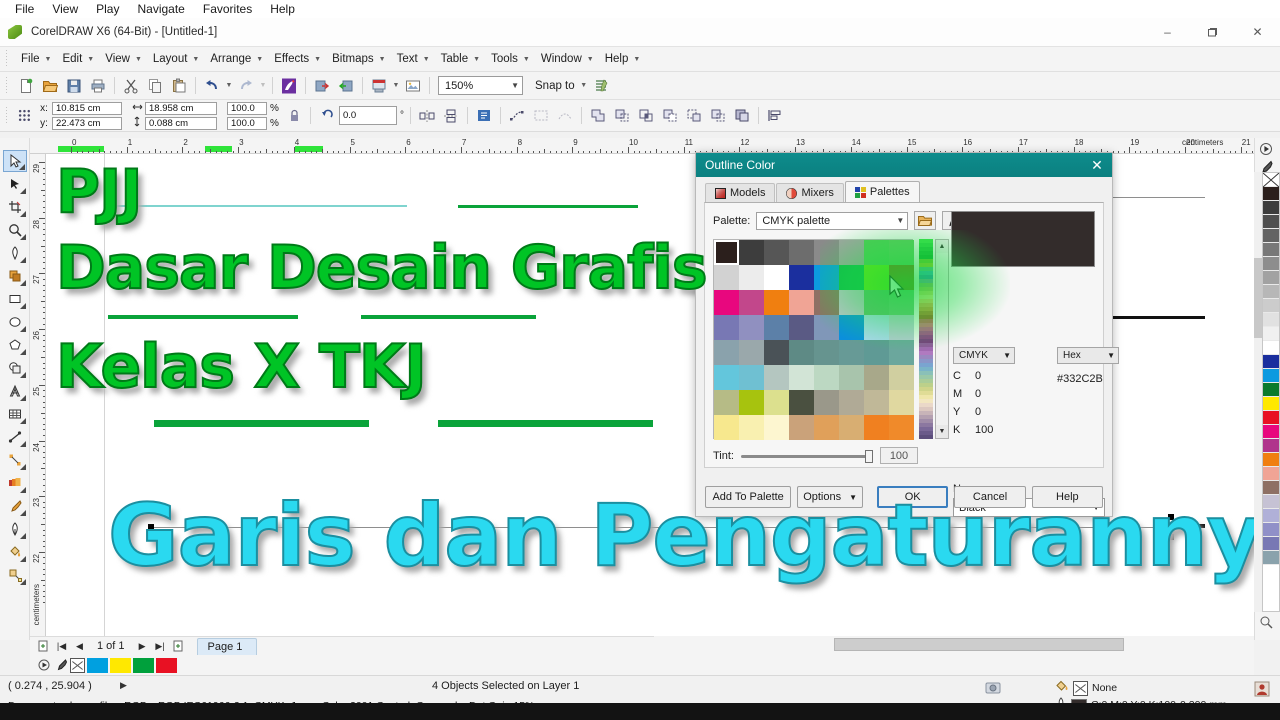 The width and height of the screenshot is (1280, 720). I want to click on publish-to-pdf-icon, so click(379, 86).